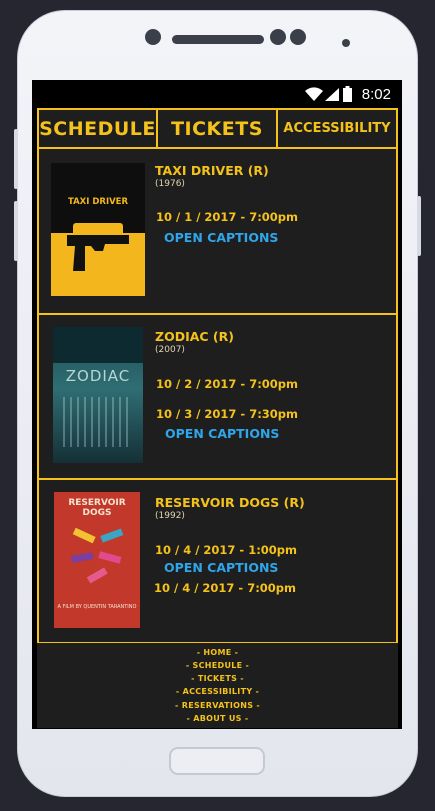 The width and height of the screenshot is (435, 811). Describe the element at coordinates (98, 376) in the screenshot. I see `poster-title-text: ZODIAC` at that location.